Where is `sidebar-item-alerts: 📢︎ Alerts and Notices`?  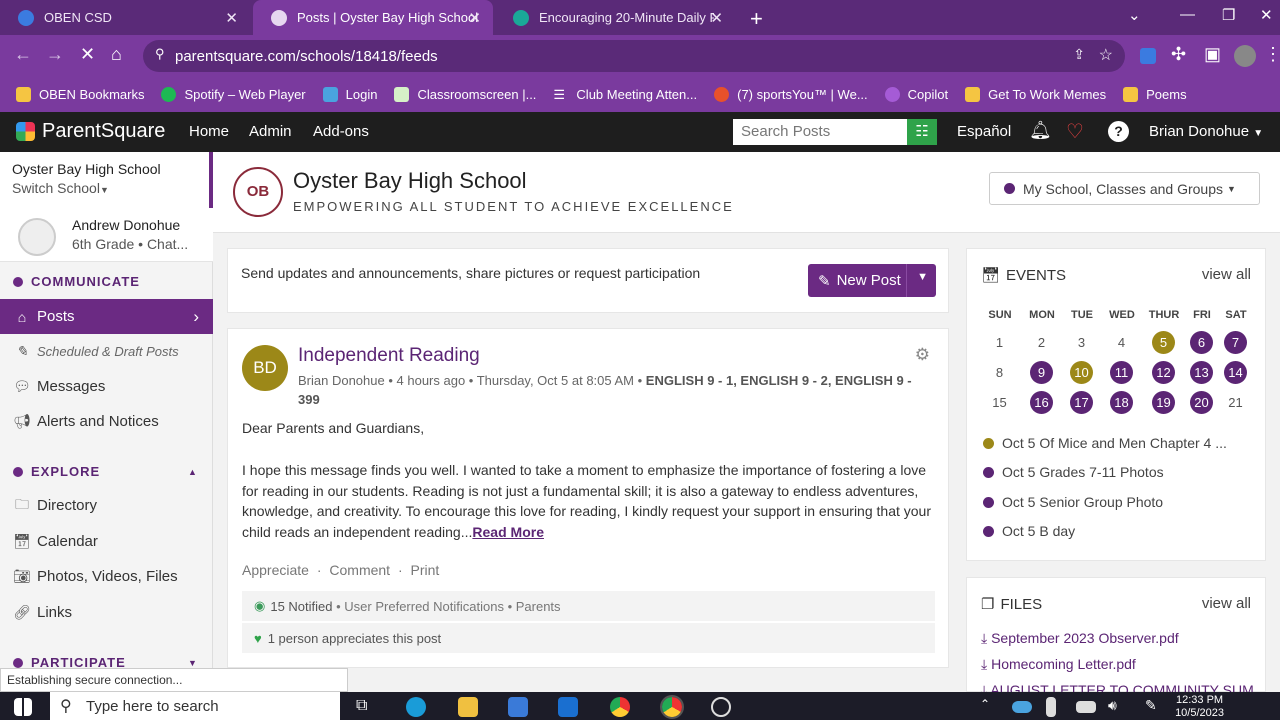 sidebar-item-alerts: 📢︎ Alerts and Notices is located at coordinates (106, 421).